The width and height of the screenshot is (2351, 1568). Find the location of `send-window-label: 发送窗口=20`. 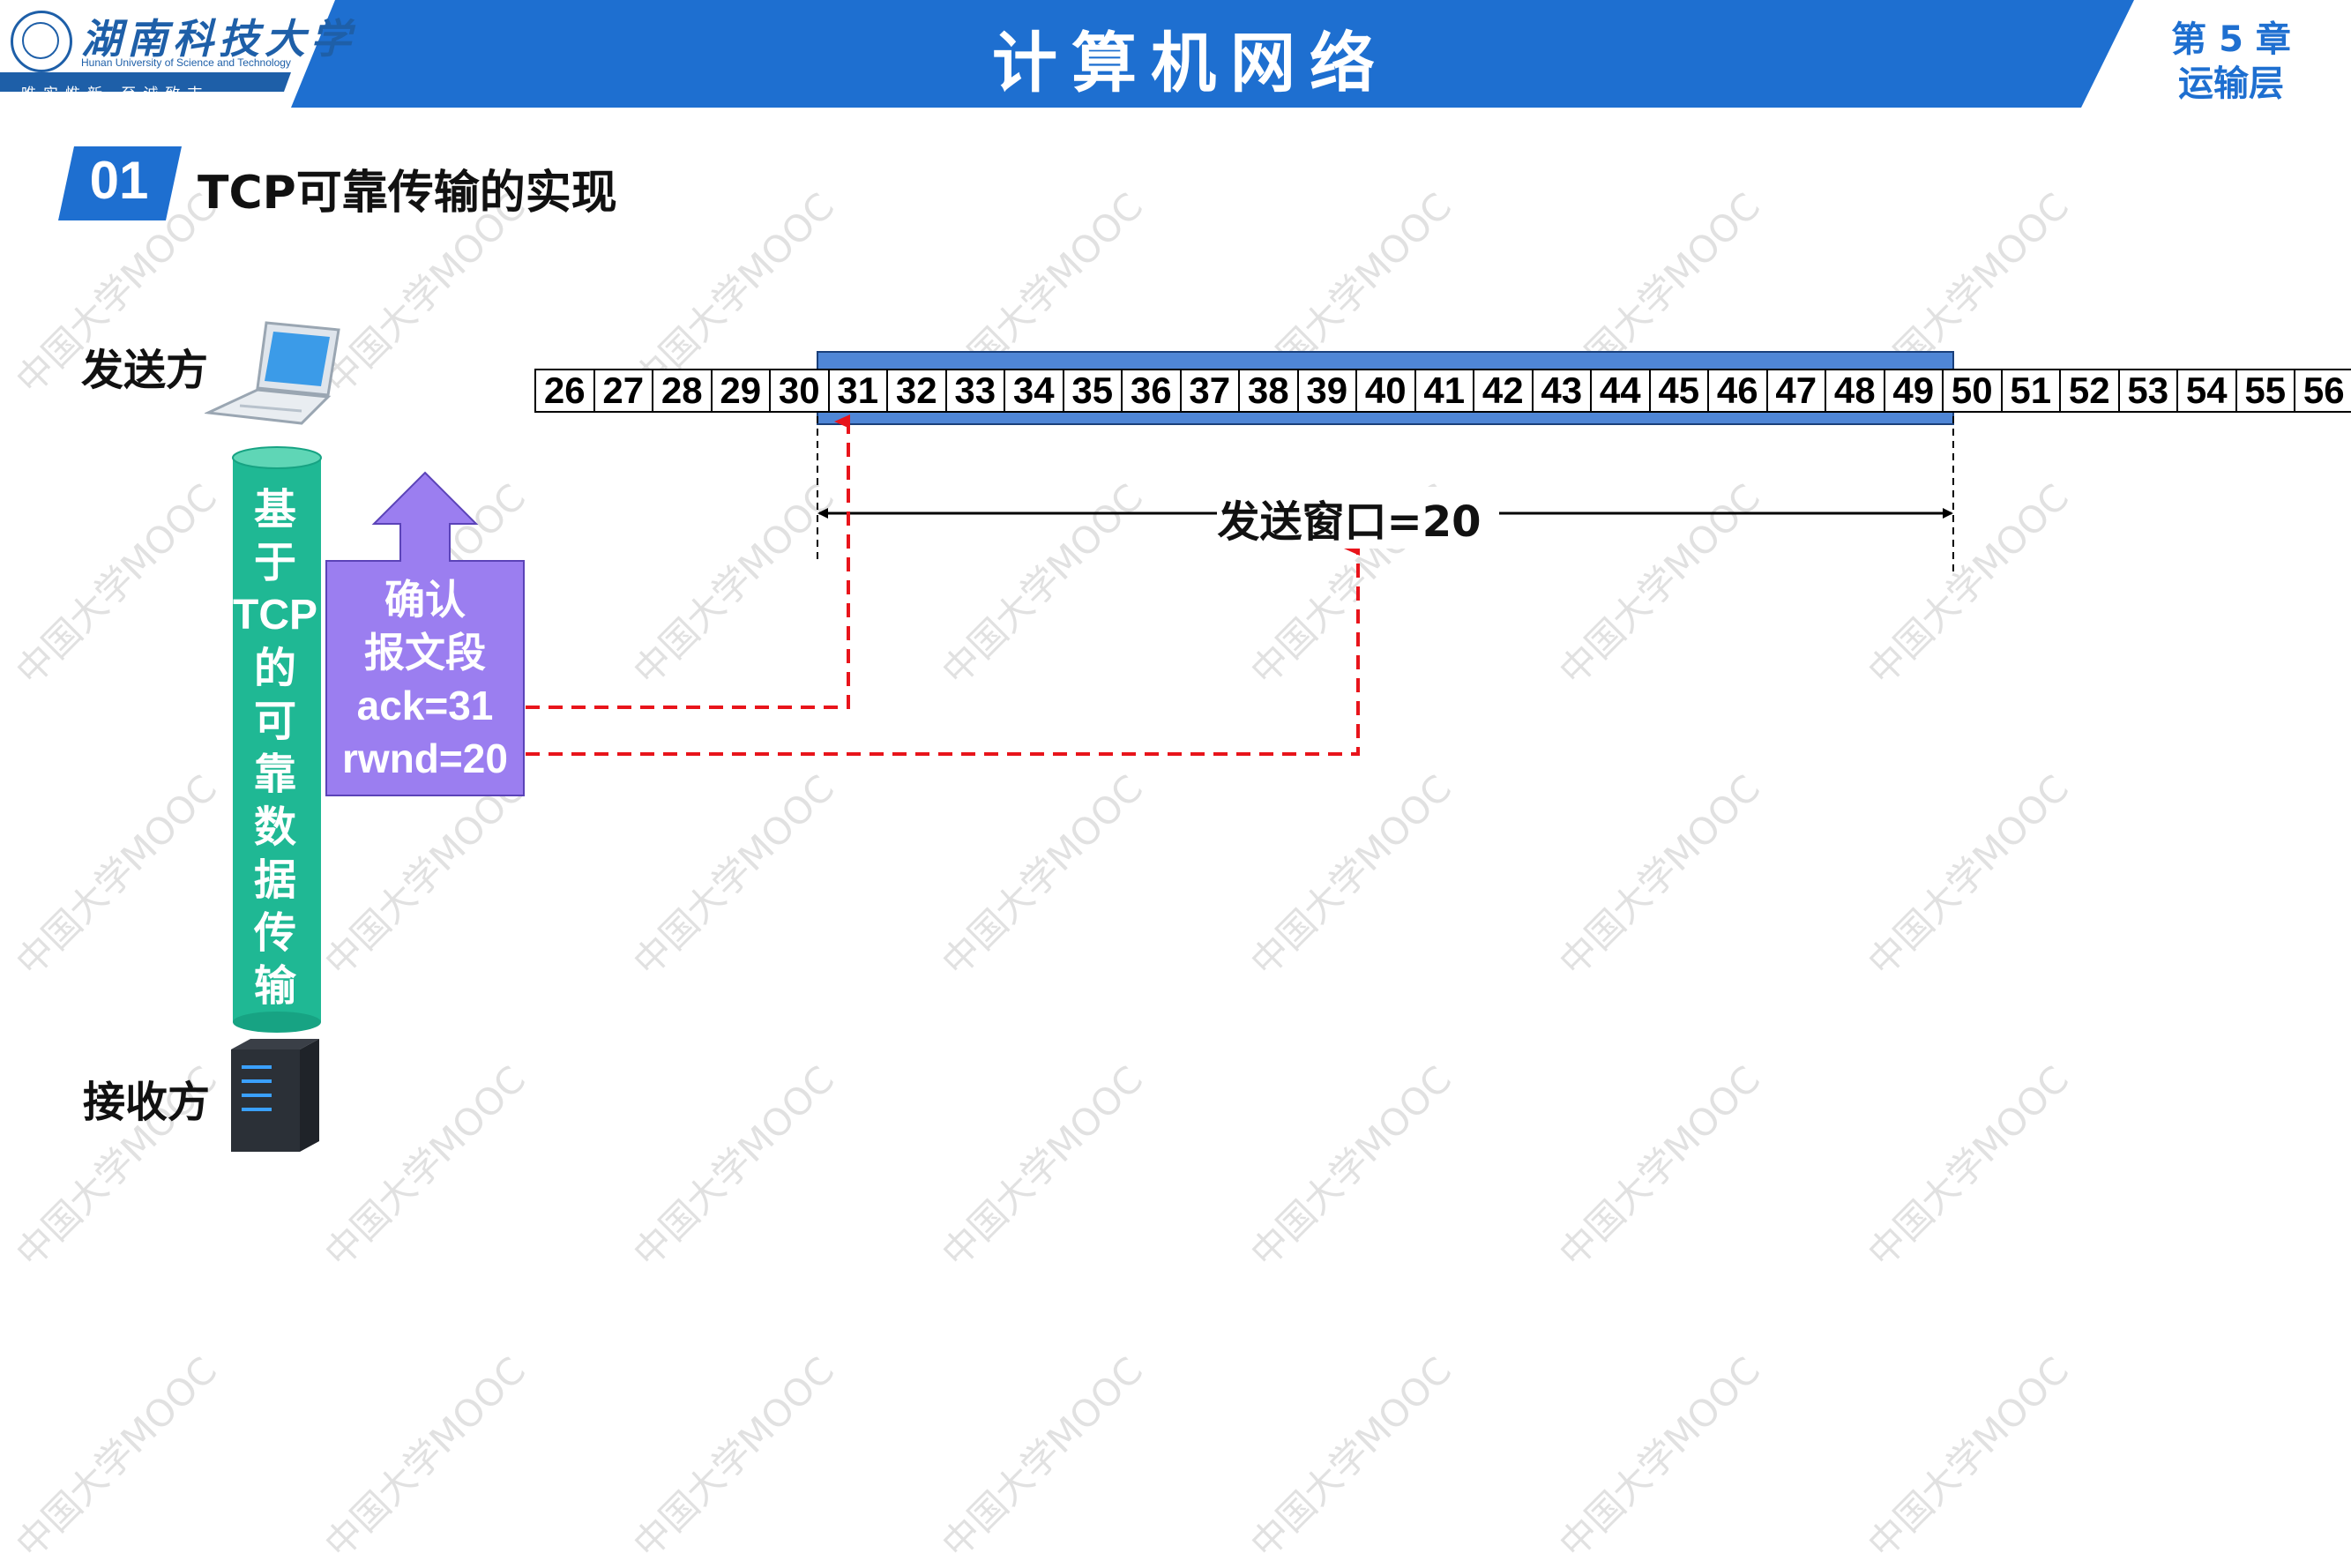

send-window-label: 发送窗口=20 is located at coordinates (1349, 518).